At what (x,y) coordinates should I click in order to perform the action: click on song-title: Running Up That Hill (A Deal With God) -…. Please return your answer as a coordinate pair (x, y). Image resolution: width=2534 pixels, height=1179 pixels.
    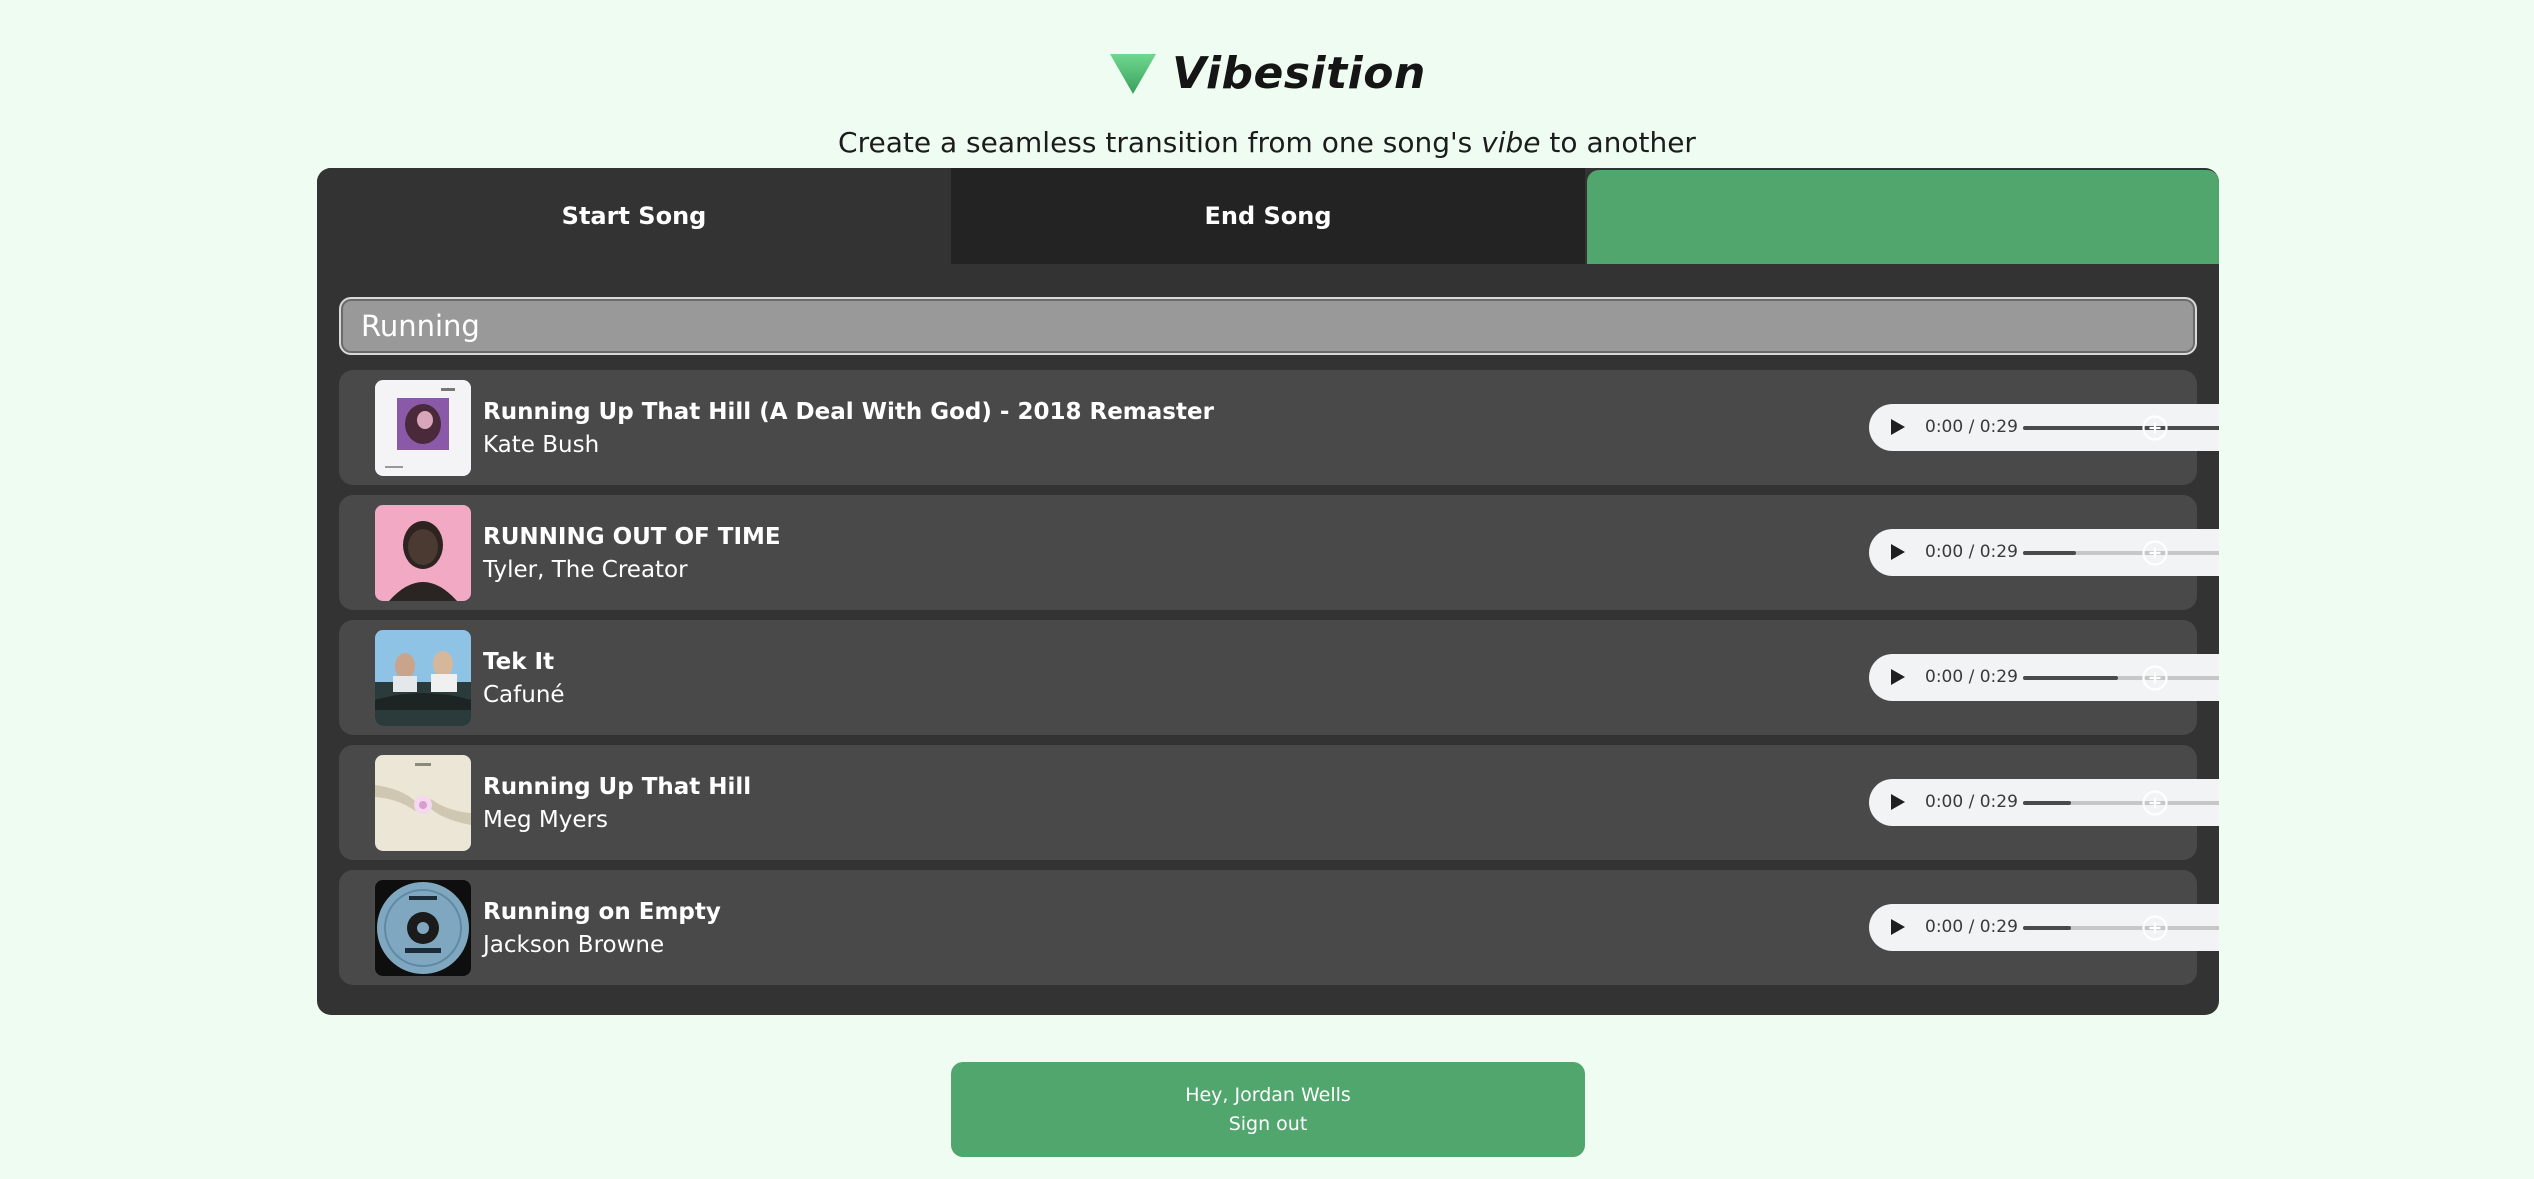
    Looking at the image, I should click on (848, 412).